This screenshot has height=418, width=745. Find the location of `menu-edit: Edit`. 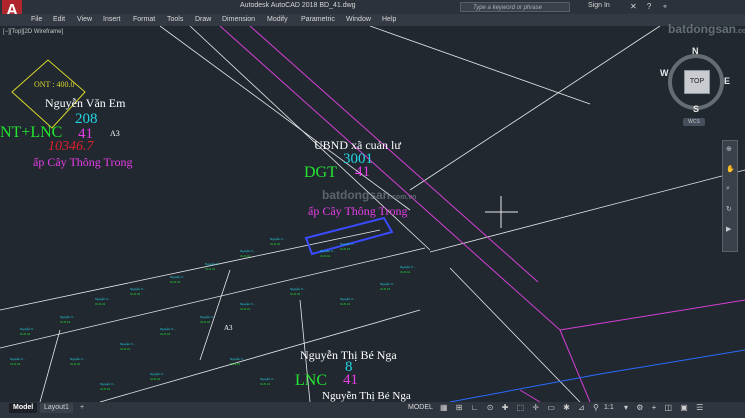

menu-edit: Edit is located at coordinates (59, 19).